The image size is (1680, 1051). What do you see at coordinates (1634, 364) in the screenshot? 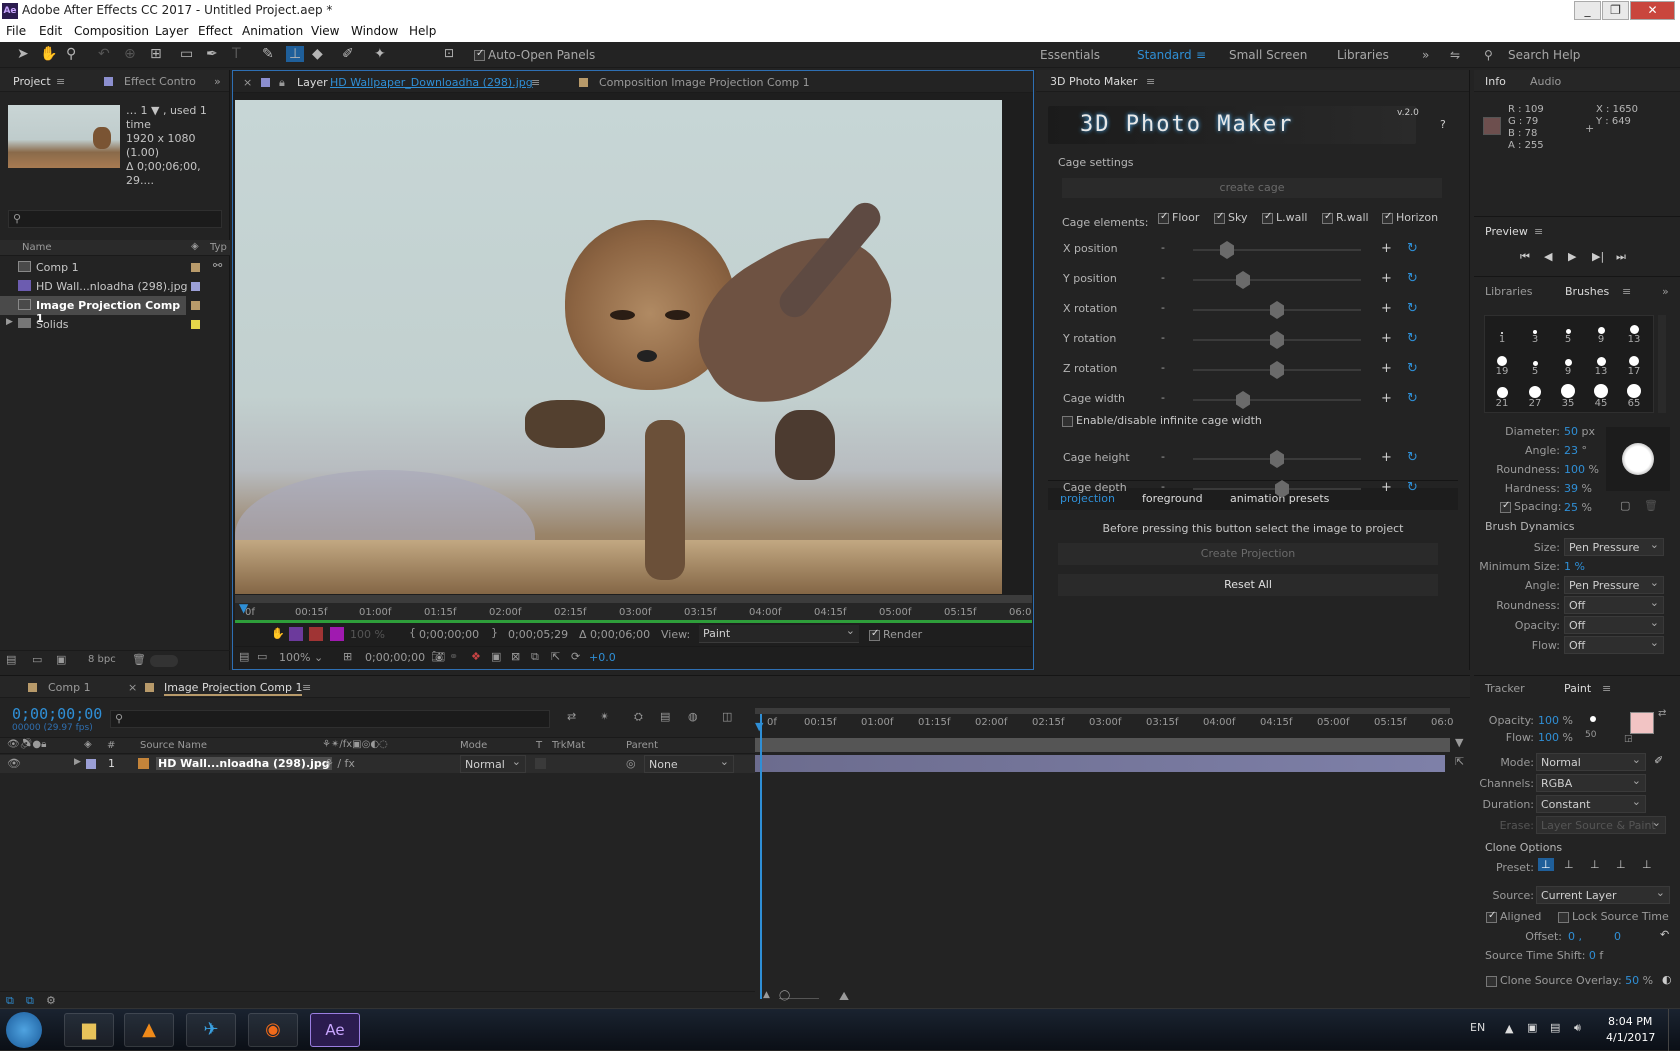
I see `brush-tip: 17` at bounding box center [1634, 364].